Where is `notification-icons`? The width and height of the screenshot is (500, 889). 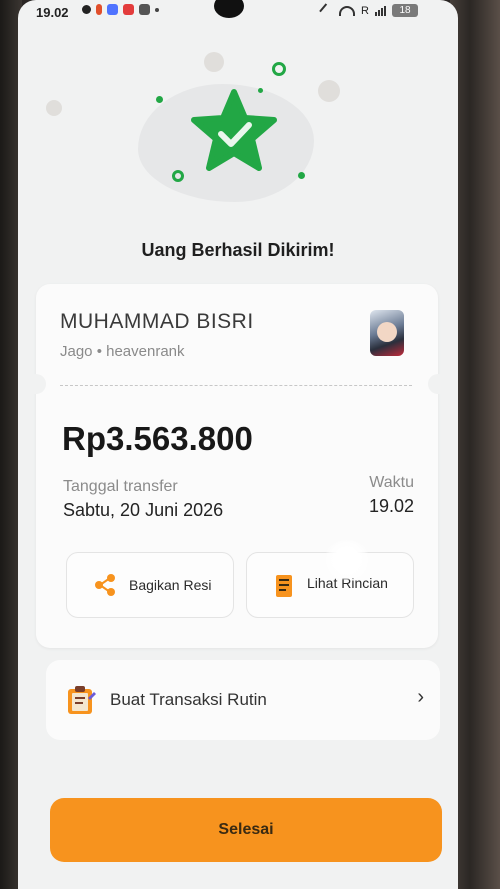 notification-icons is located at coordinates (120, 9).